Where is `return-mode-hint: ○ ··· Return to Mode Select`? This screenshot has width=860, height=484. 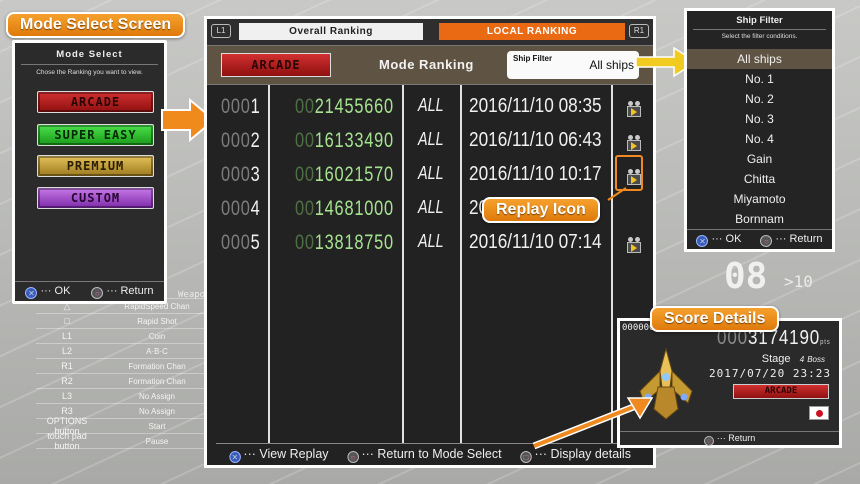 return-mode-hint: ○ ··· Return to Mode Select is located at coordinates (424, 454).